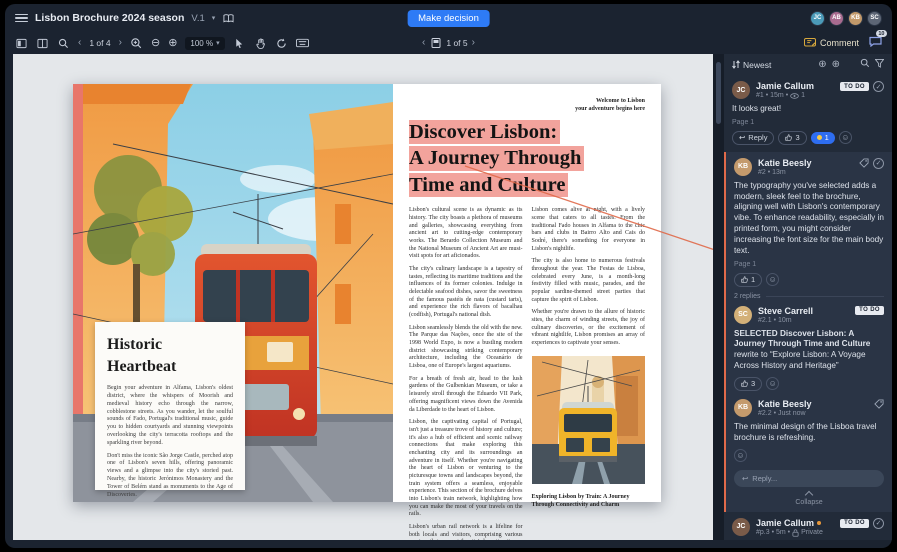 The height and width of the screenshot is (552, 897). What do you see at coordinates (497, 158) in the screenshot?
I see `title-line-highlight: A Journey Through` at bounding box center [497, 158].